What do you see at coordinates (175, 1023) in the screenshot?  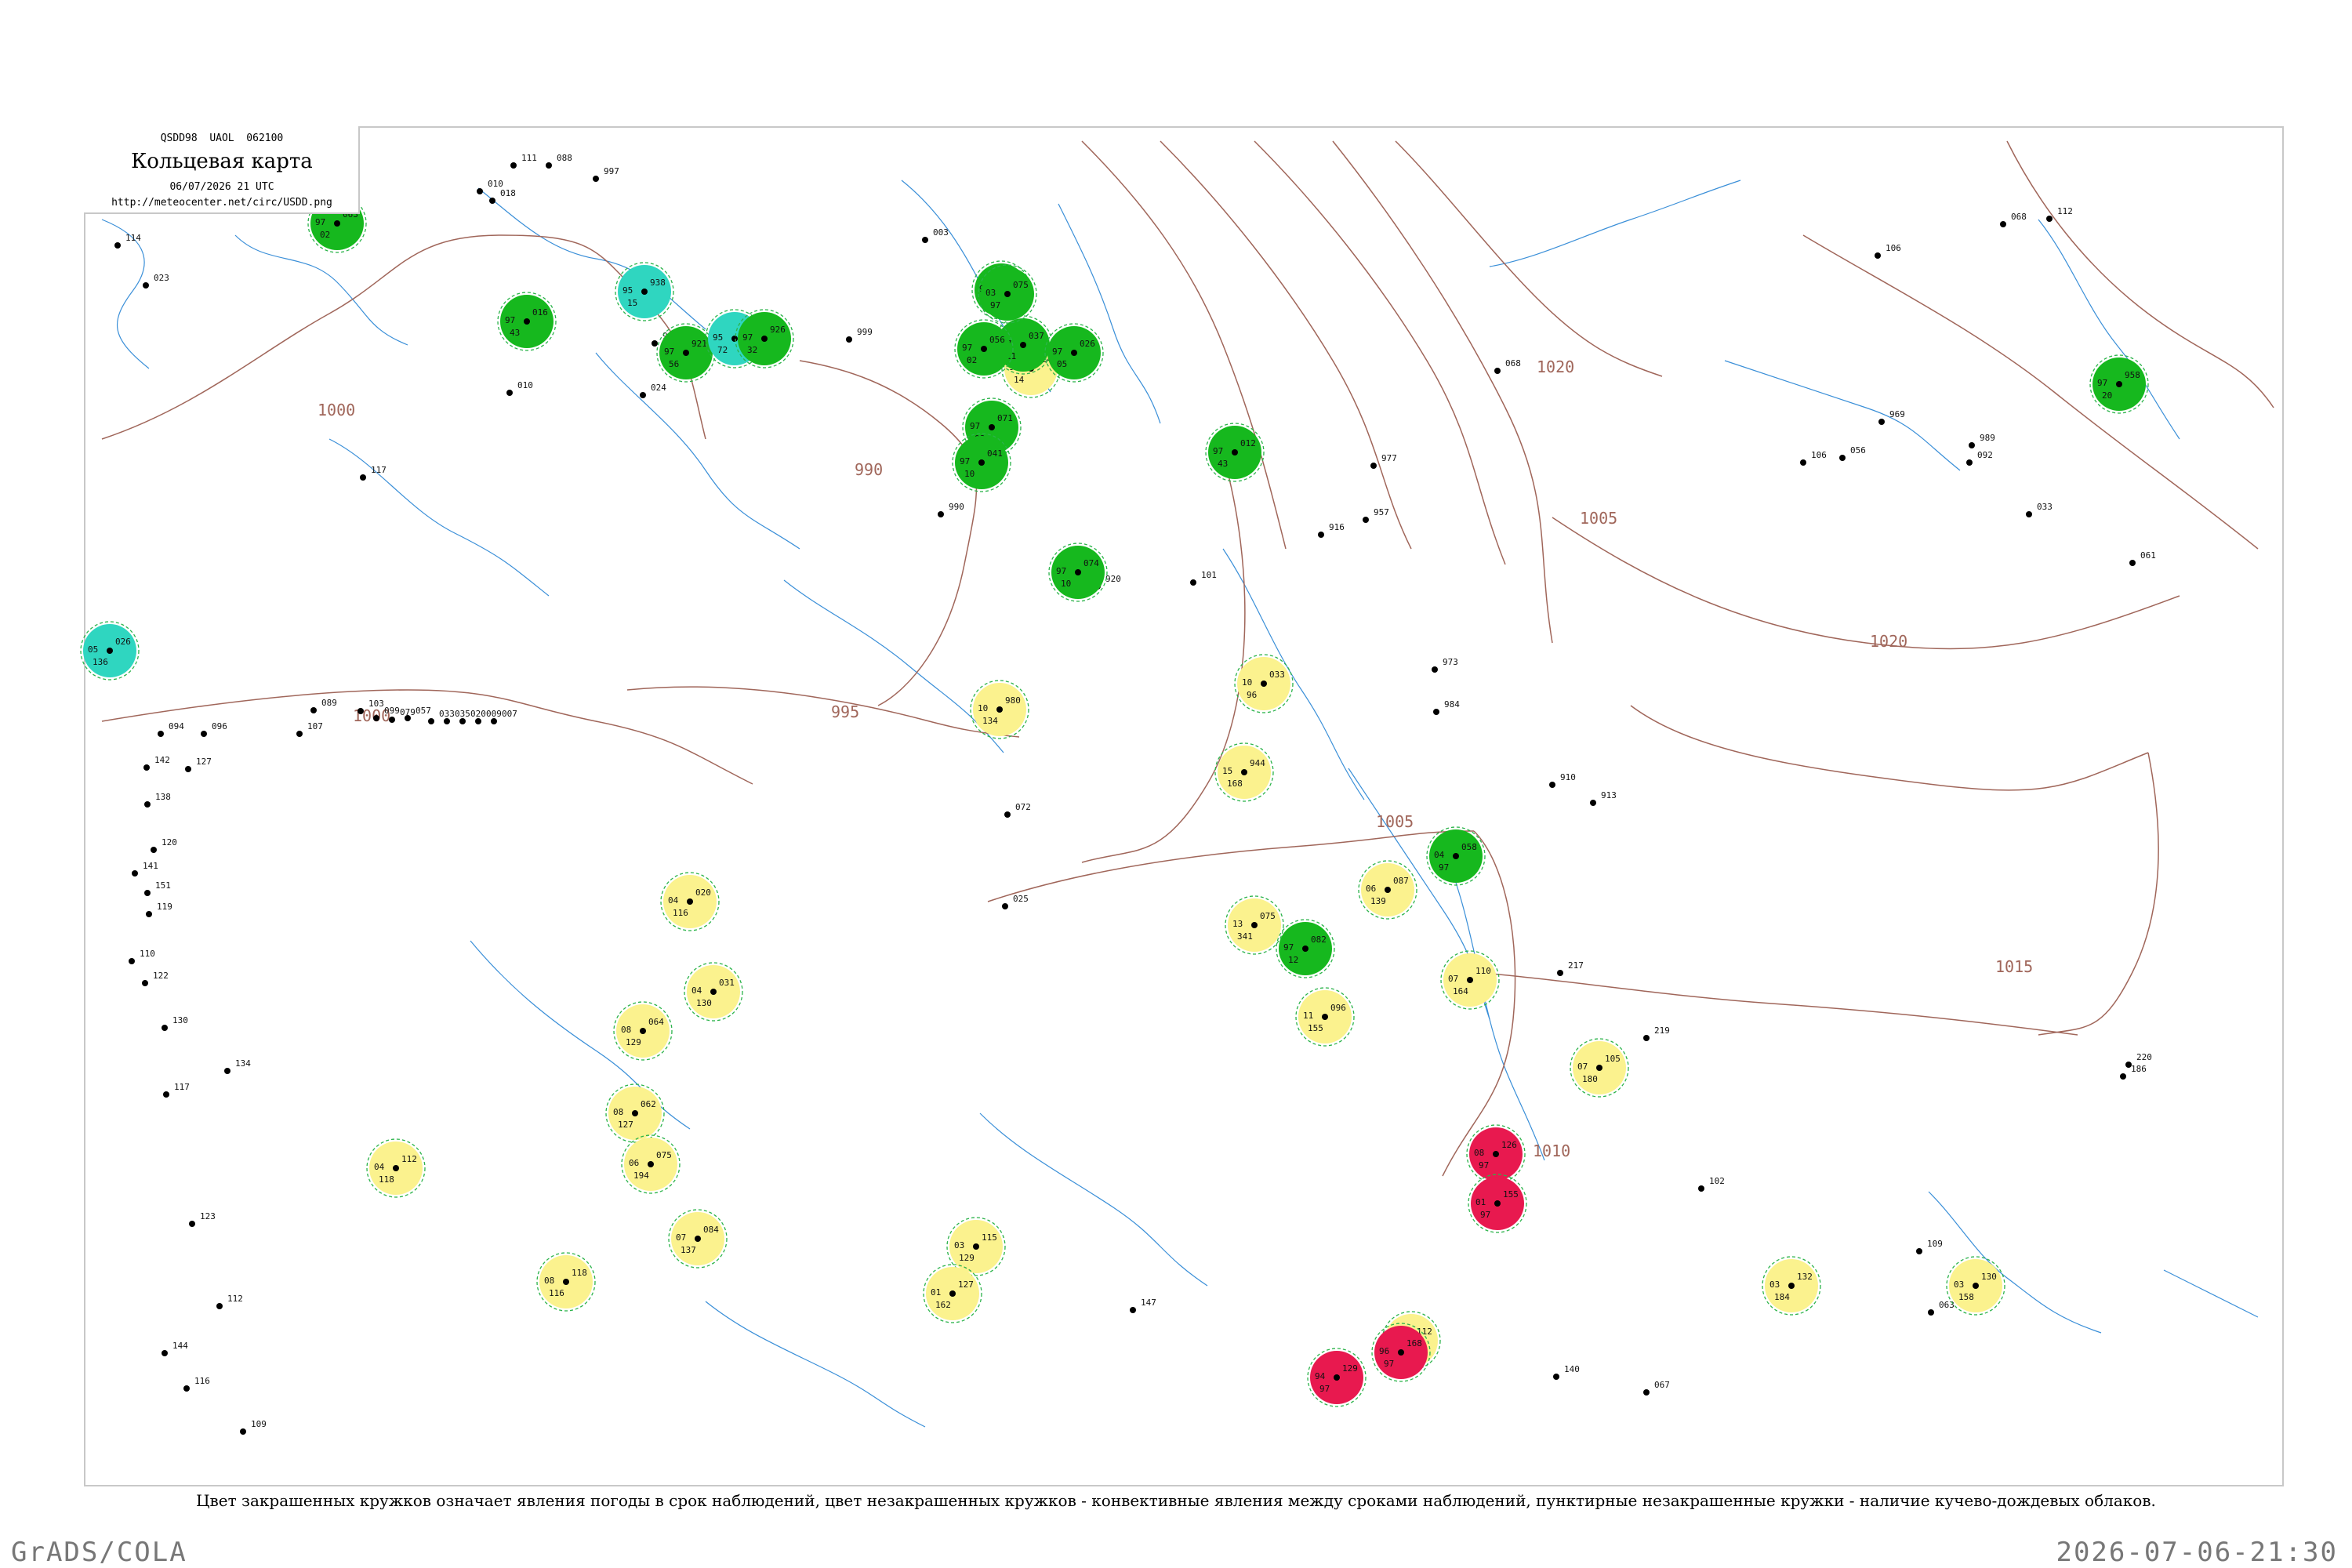 I see `station-plot: 130` at bounding box center [175, 1023].